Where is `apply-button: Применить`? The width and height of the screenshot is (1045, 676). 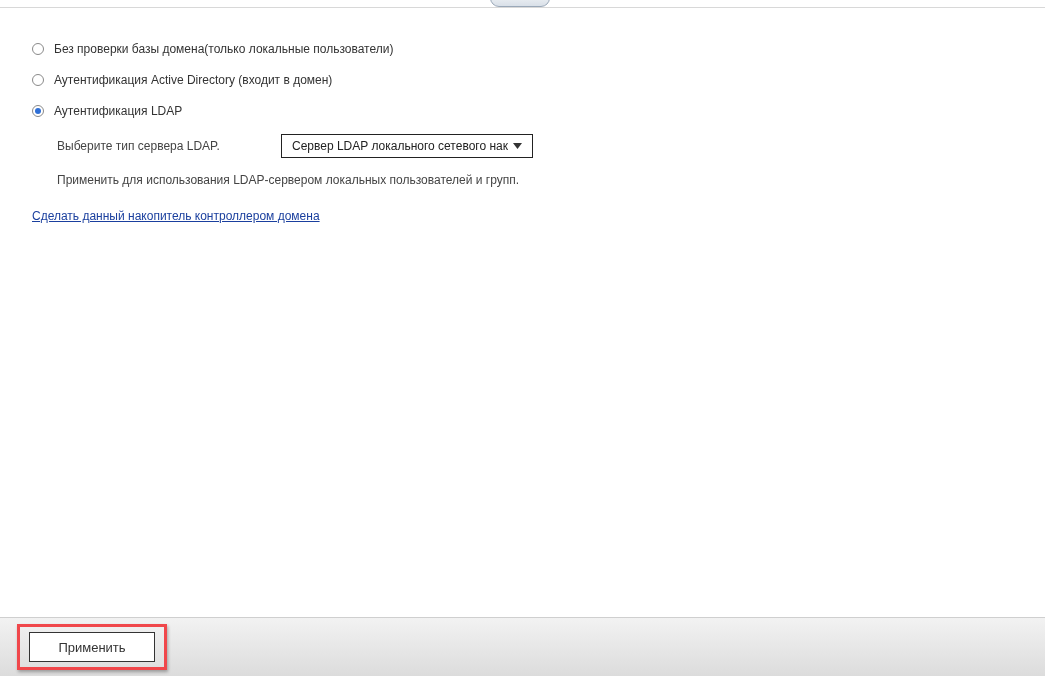 apply-button: Применить is located at coordinates (92, 647).